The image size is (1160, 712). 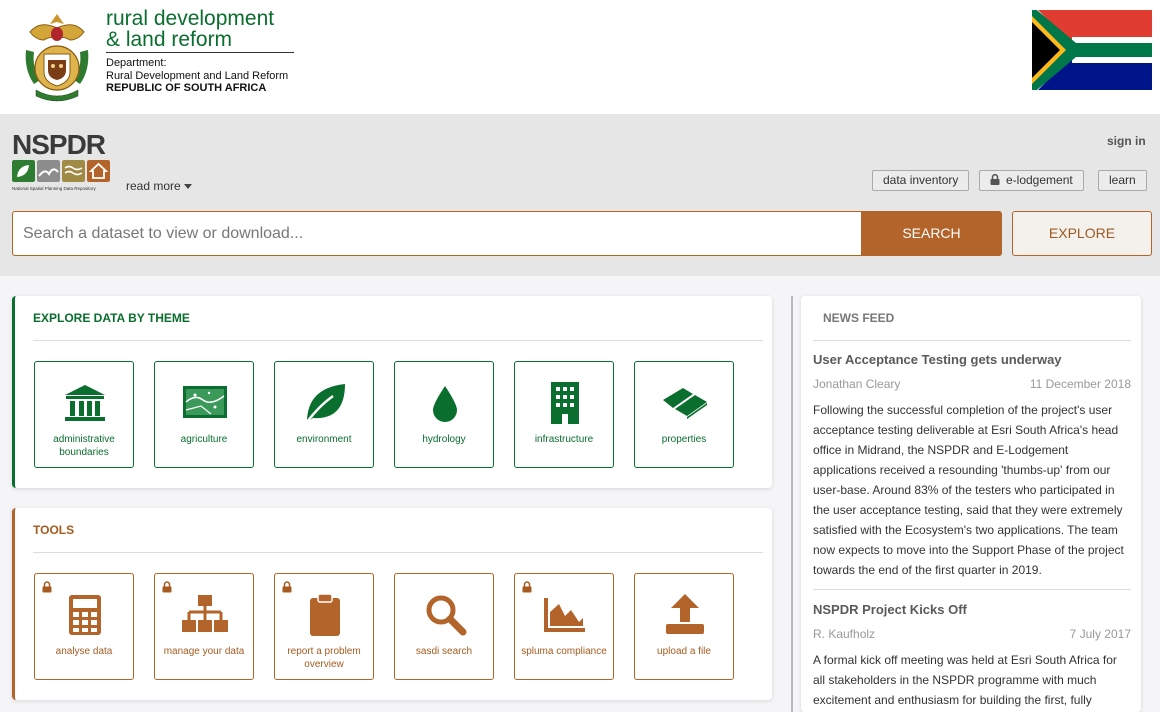 I want to click on theme-label: infrastructure, so click(x=564, y=439).